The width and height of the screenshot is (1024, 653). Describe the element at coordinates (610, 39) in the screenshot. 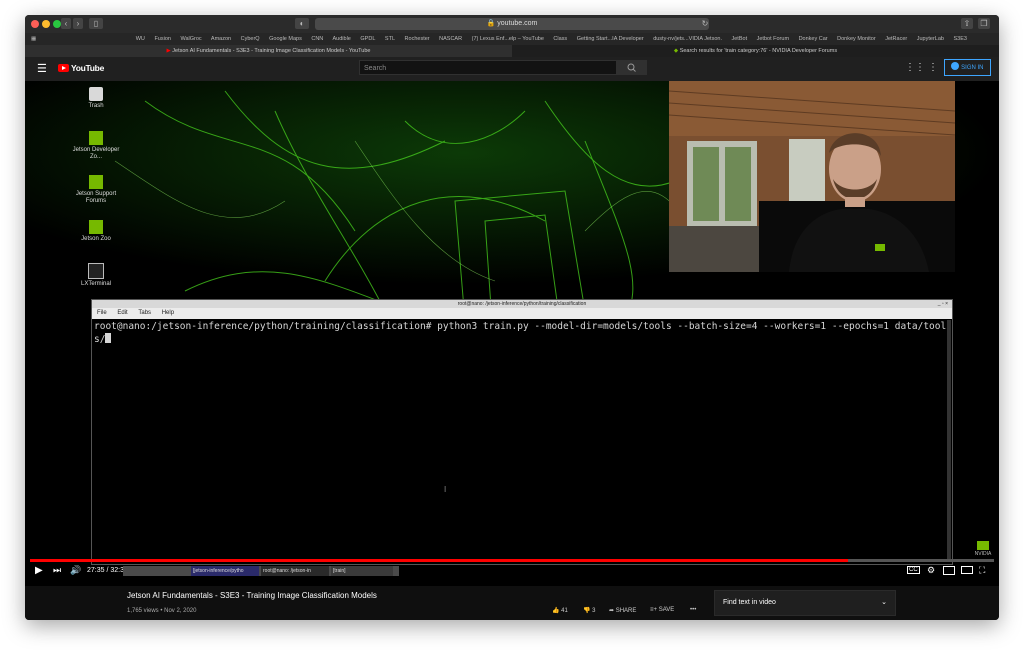

I see `bookmark-item: Getting Start...IA Developer` at that location.